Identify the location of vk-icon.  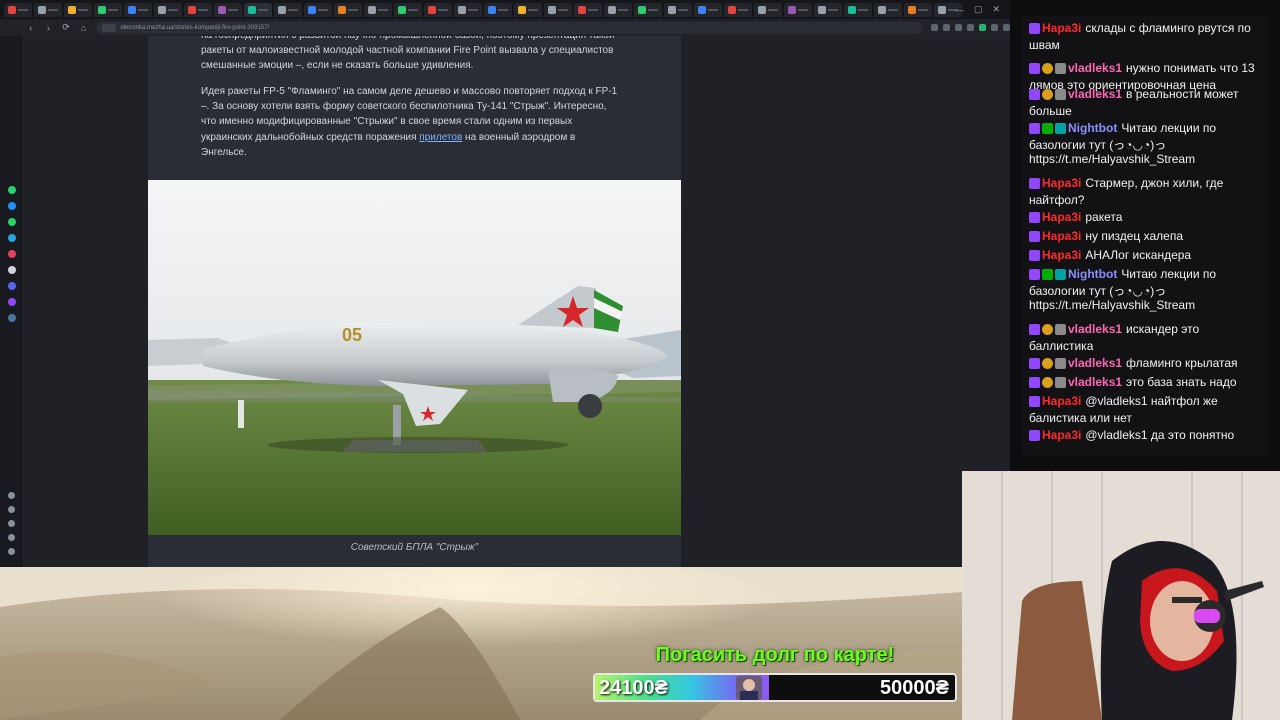
(12, 318).